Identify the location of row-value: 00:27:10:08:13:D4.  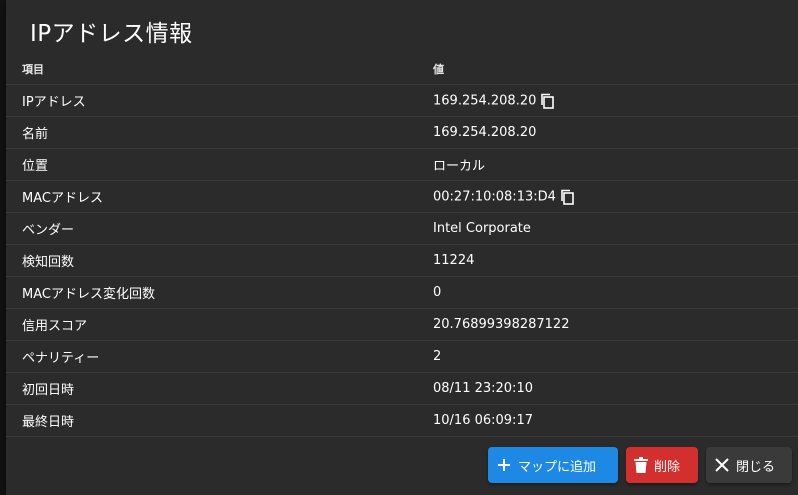
(494, 196).